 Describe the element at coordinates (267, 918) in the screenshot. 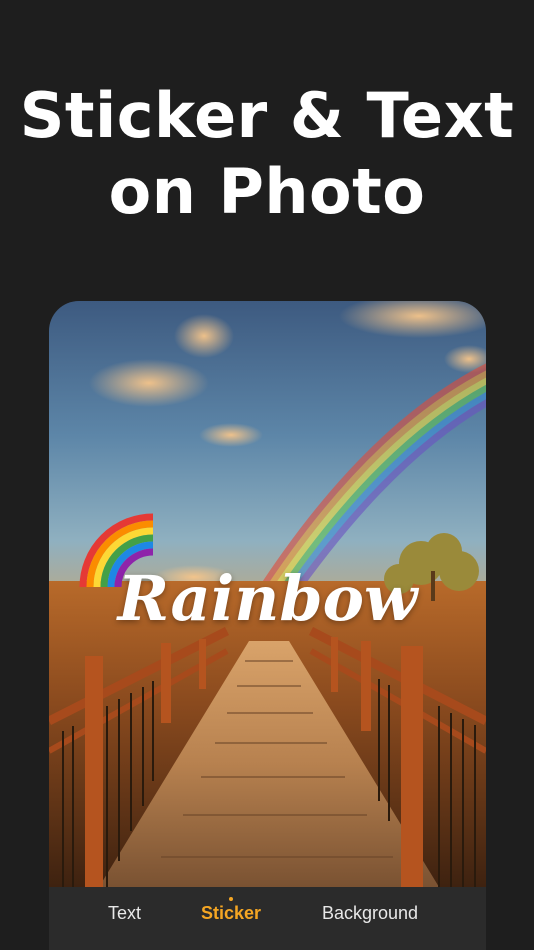

I see `tool-tab-bar: Text Sticker Background` at that location.